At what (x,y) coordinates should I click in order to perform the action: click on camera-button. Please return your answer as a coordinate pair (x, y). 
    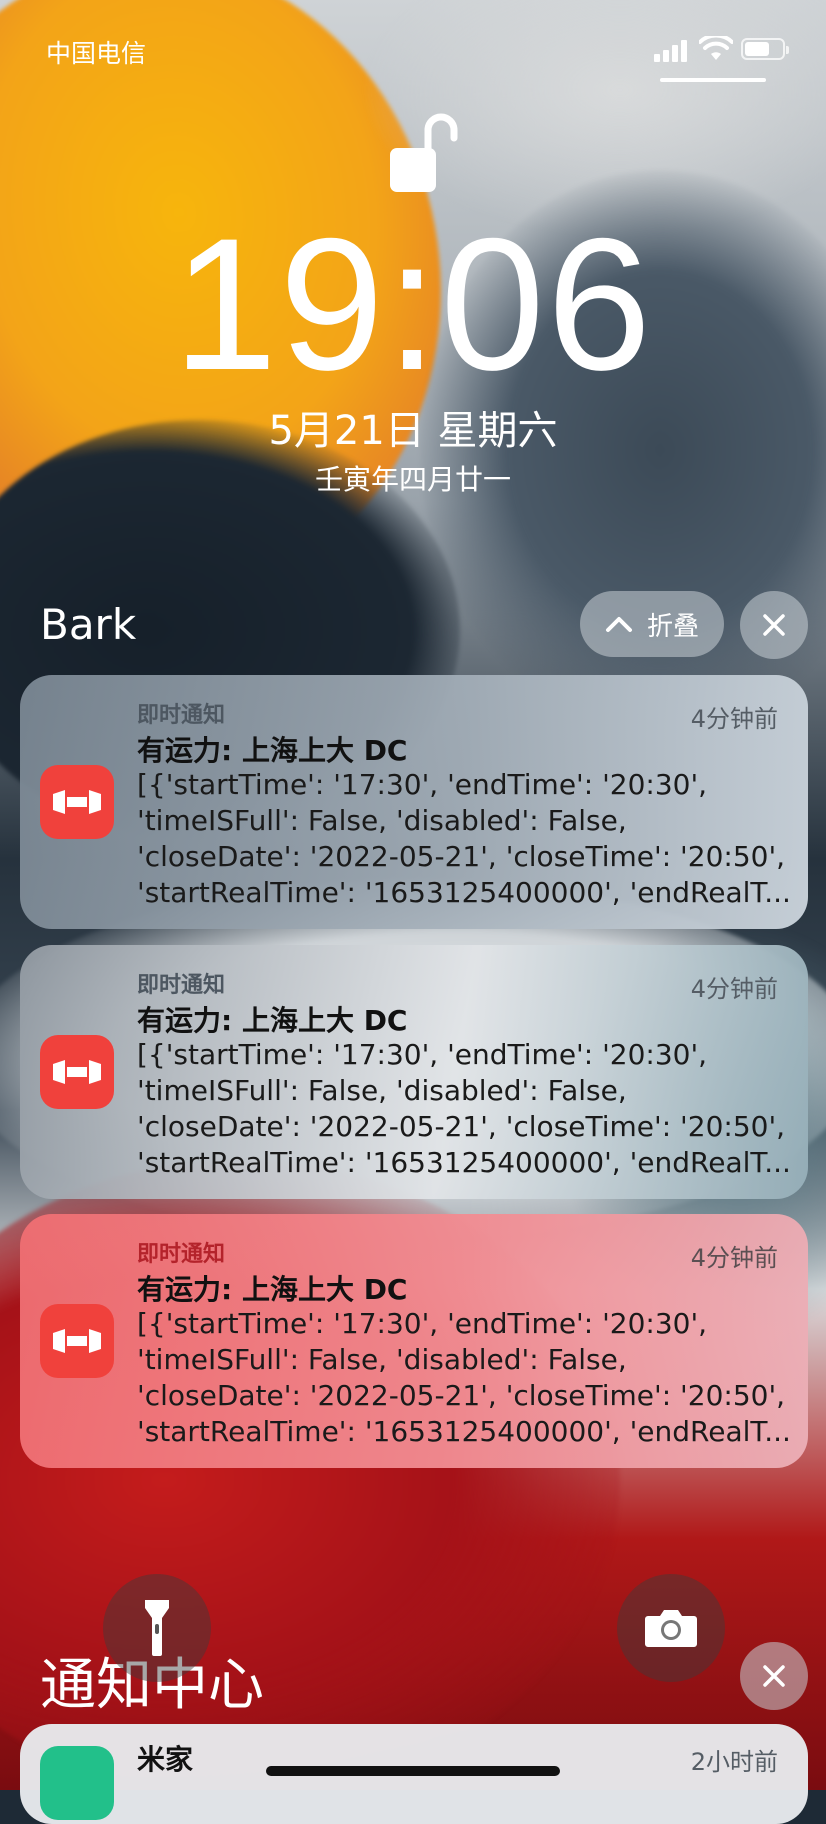
    Looking at the image, I should click on (671, 1628).